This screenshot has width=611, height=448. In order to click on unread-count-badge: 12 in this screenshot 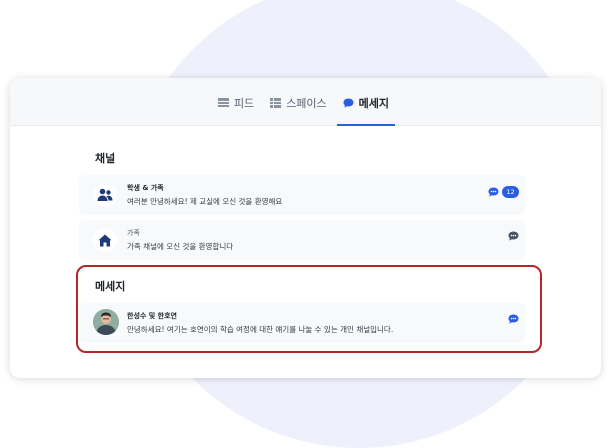, I will do `click(510, 192)`.